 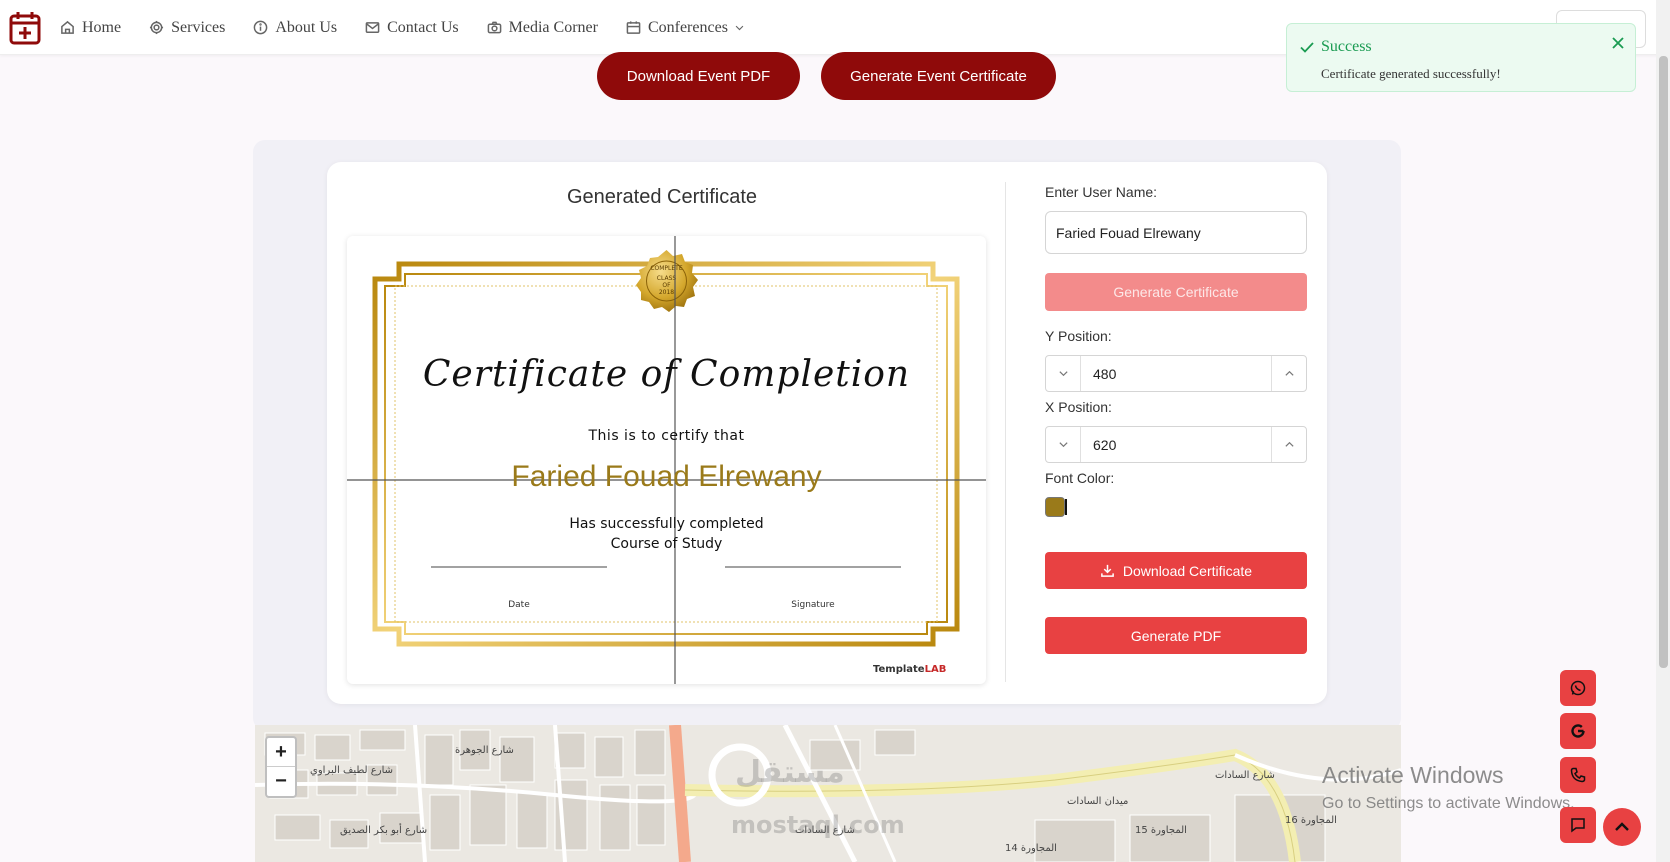 I want to click on google-icon, so click(x=1578, y=731).